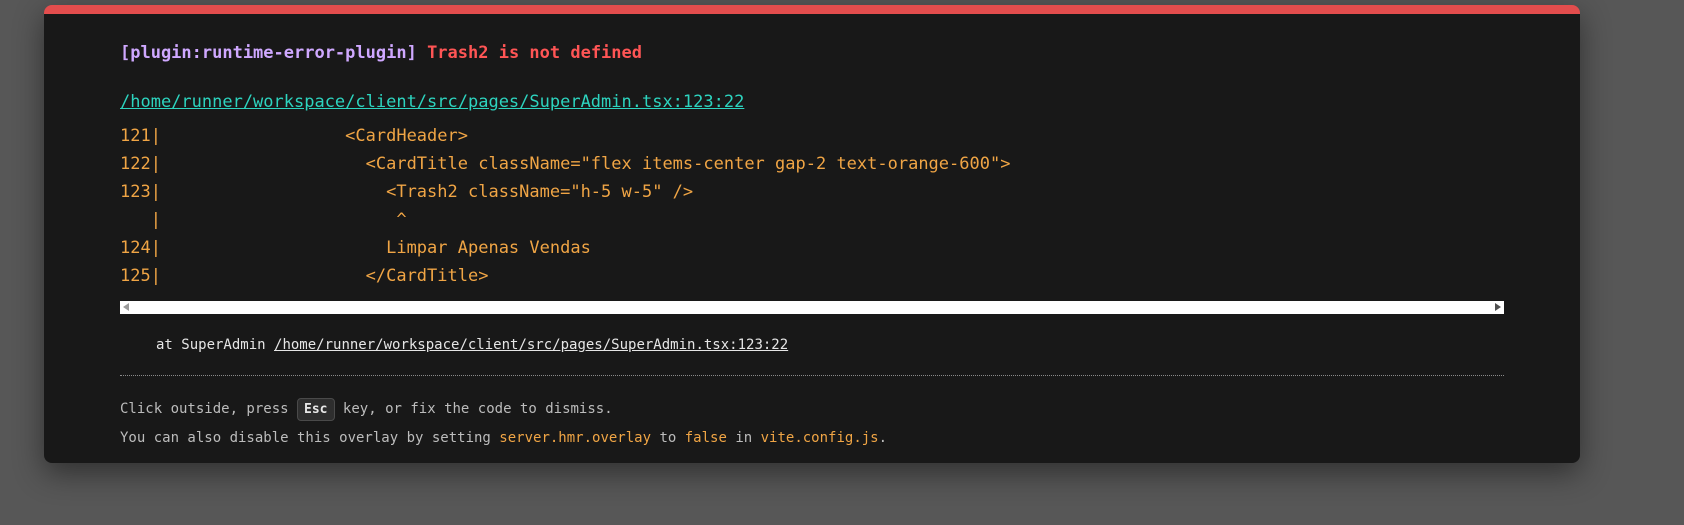 This screenshot has height=525, width=1684. I want to click on horizontal-scrollbar, so click(812, 307).